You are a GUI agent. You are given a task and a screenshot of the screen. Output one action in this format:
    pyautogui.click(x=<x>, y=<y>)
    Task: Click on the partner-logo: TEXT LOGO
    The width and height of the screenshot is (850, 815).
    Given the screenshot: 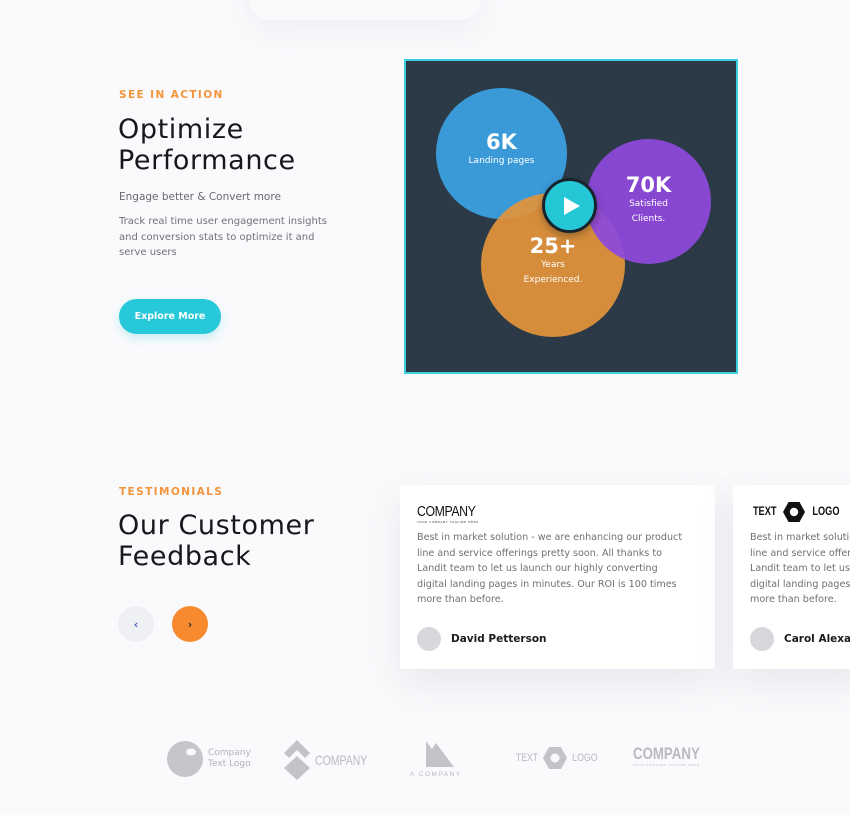 What is the action you would take?
    pyautogui.click(x=557, y=758)
    